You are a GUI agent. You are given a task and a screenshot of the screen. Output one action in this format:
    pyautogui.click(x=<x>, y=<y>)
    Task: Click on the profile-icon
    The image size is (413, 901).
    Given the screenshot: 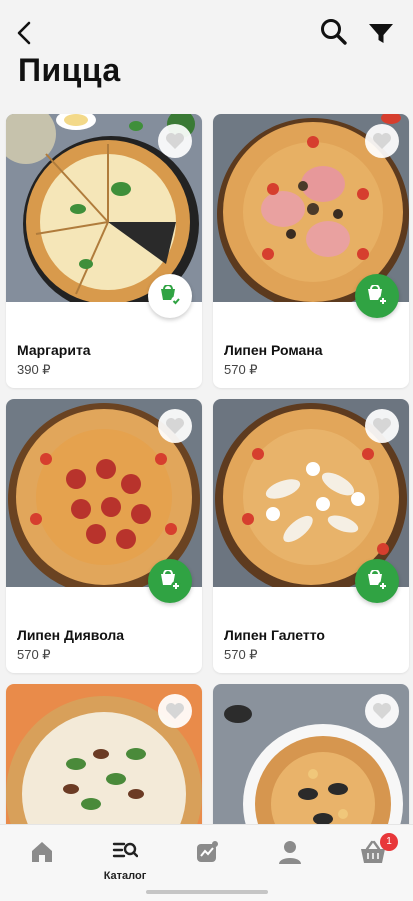 What is the action you would take?
    pyautogui.click(x=290, y=852)
    